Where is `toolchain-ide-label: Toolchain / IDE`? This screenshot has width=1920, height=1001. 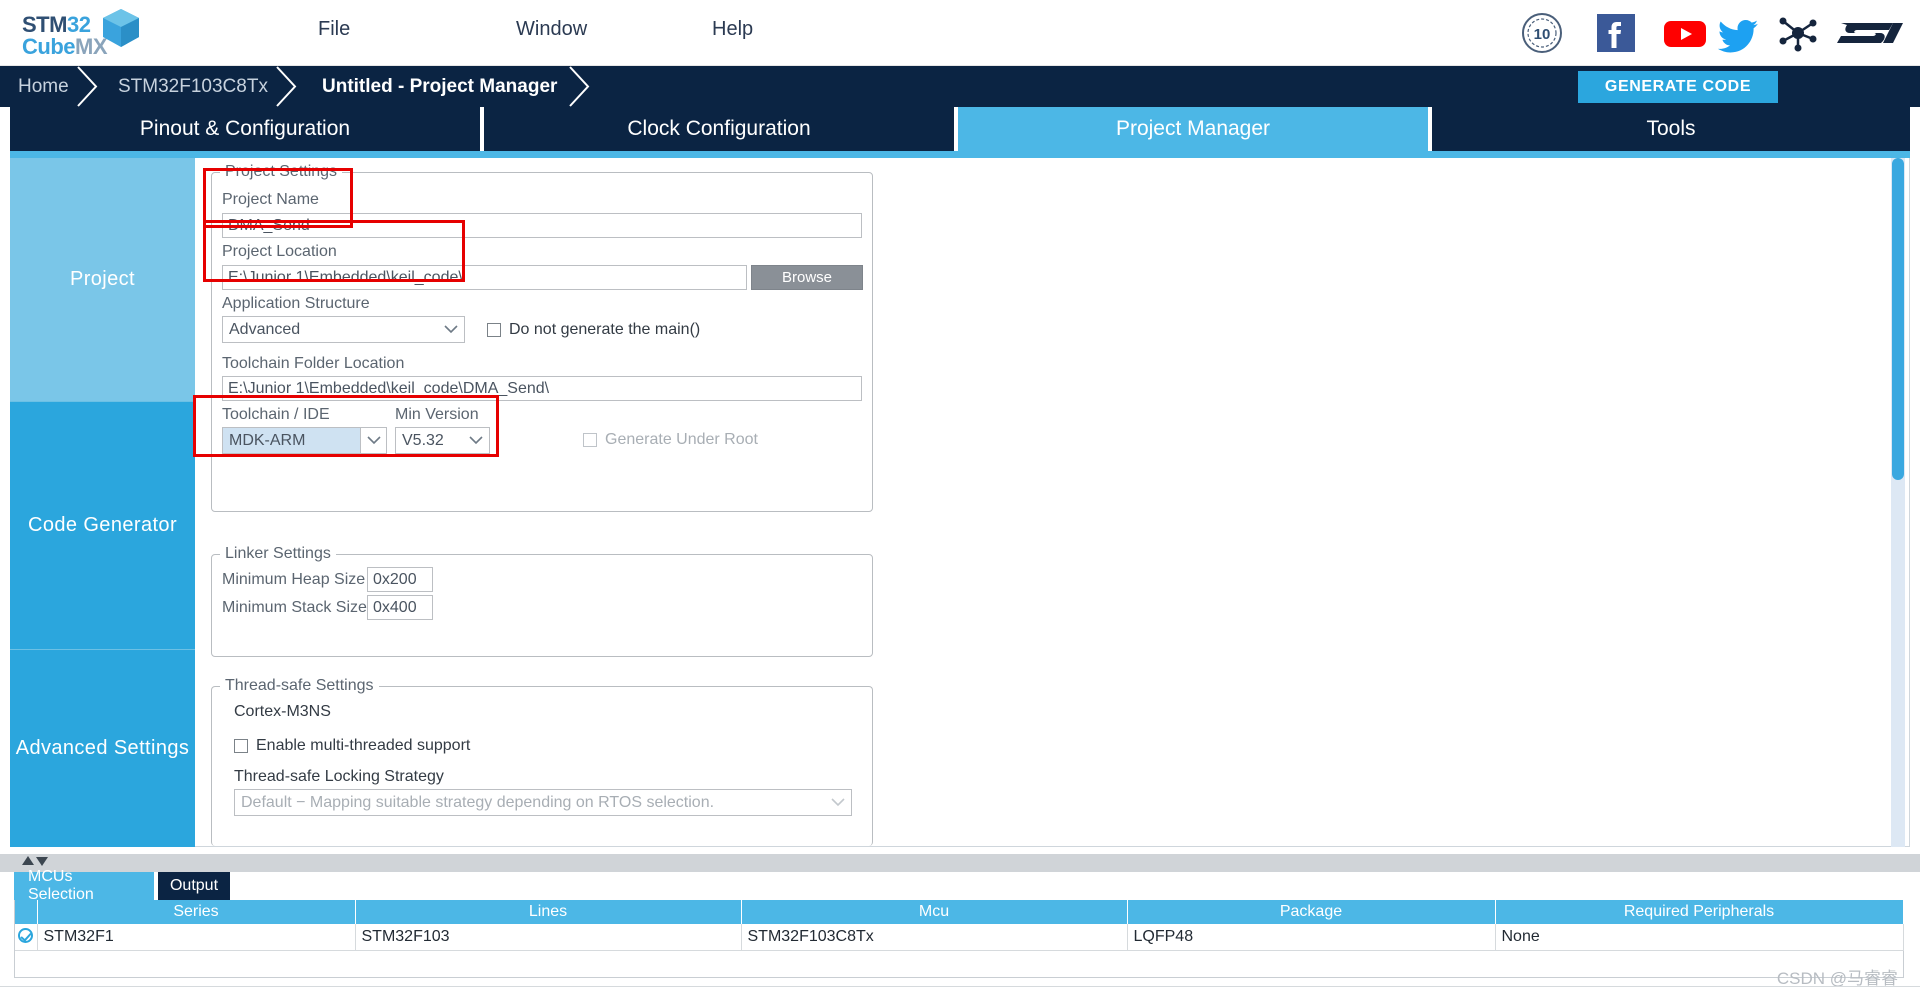
toolchain-ide-label: Toolchain / IDE is located at coordinates (276, 414).